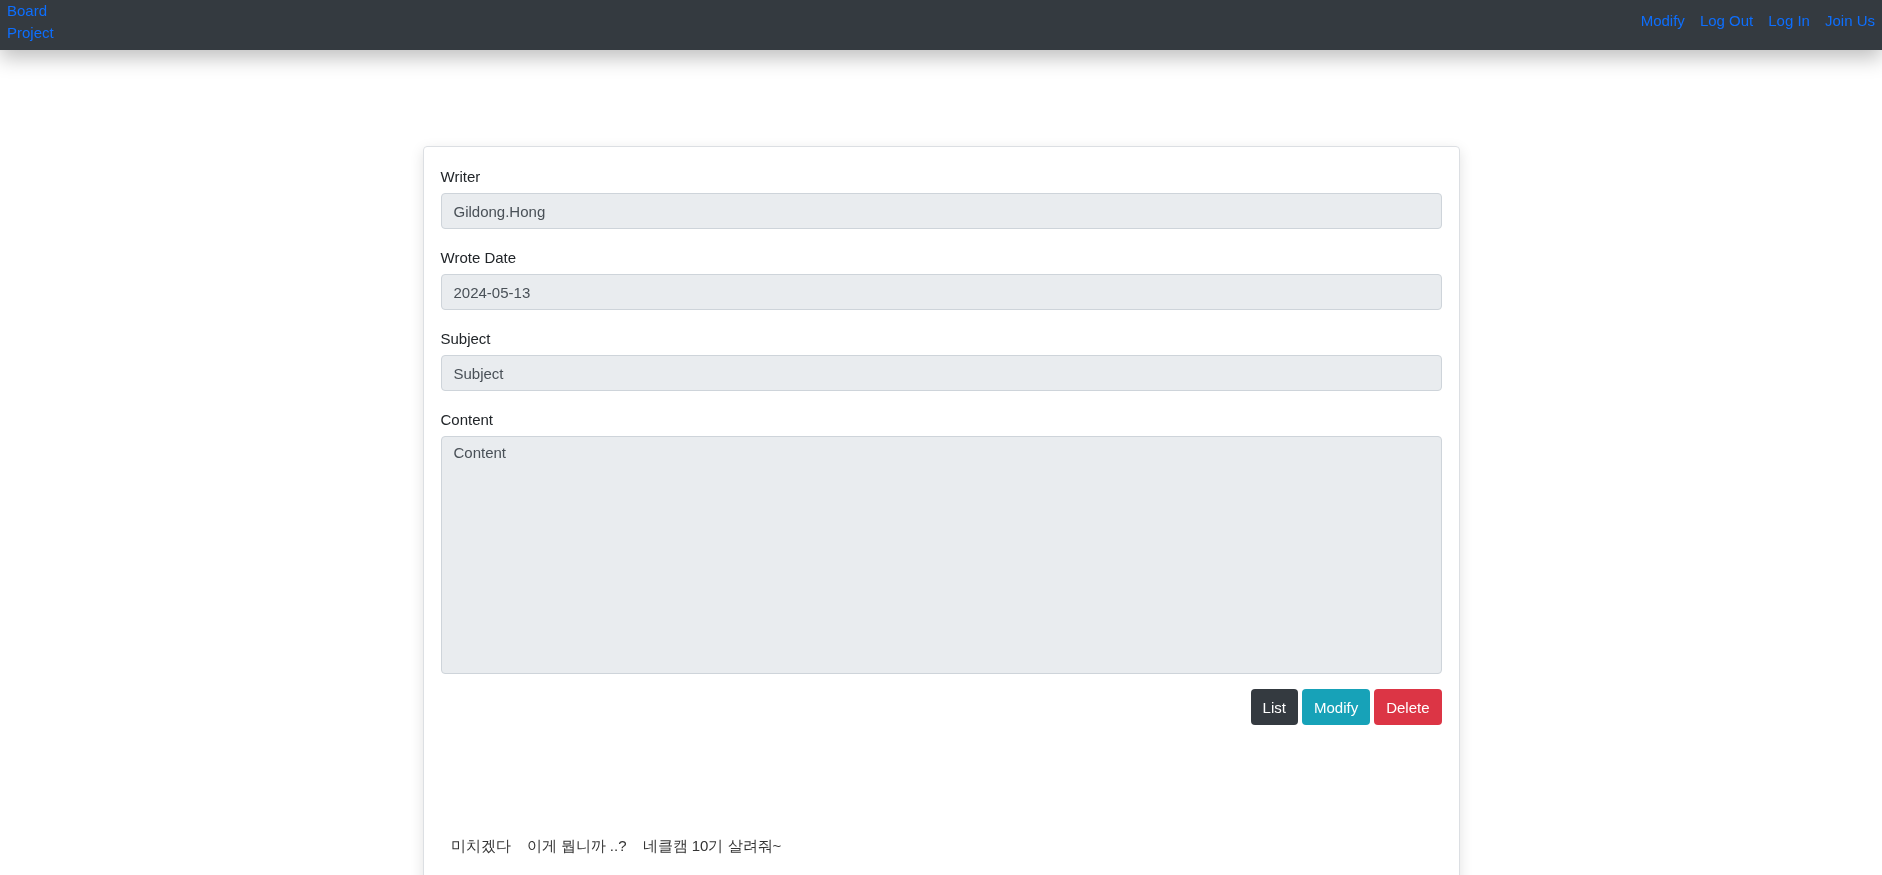  I want to click on content-field: Content, so click(941, 555).